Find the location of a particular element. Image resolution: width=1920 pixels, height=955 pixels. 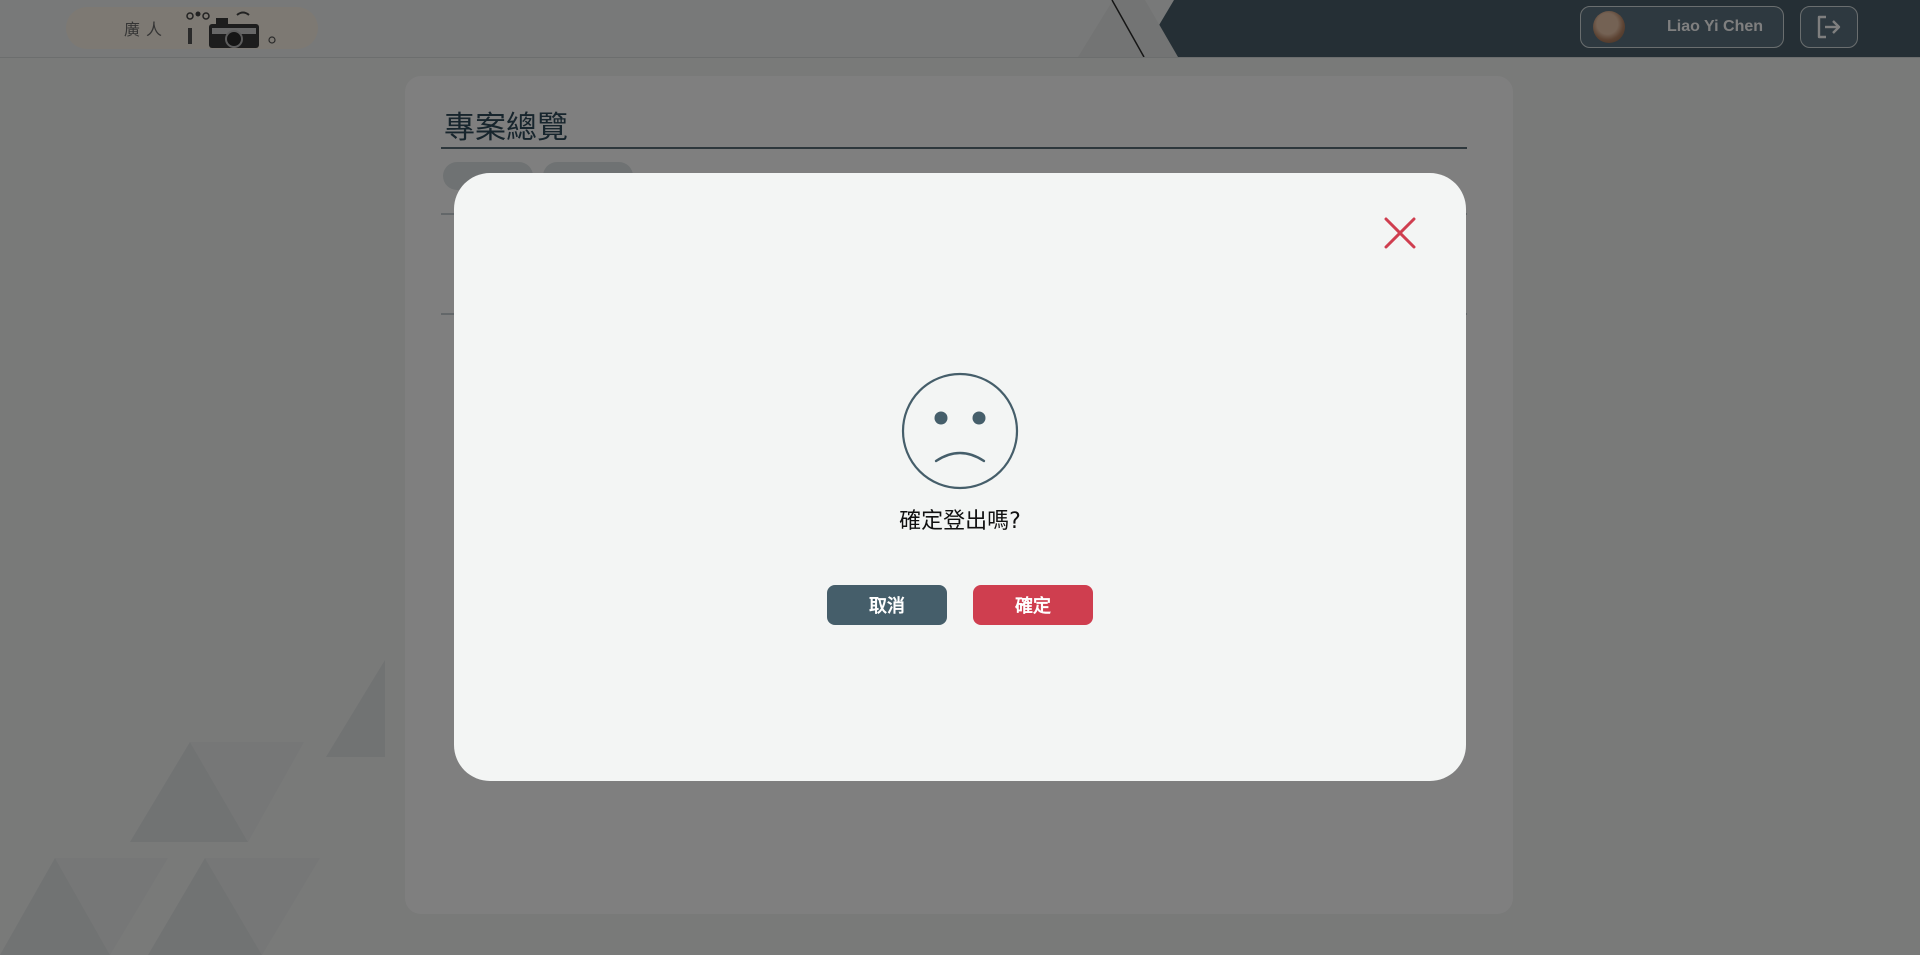

close-icon is located at coordinates (1400, 233).